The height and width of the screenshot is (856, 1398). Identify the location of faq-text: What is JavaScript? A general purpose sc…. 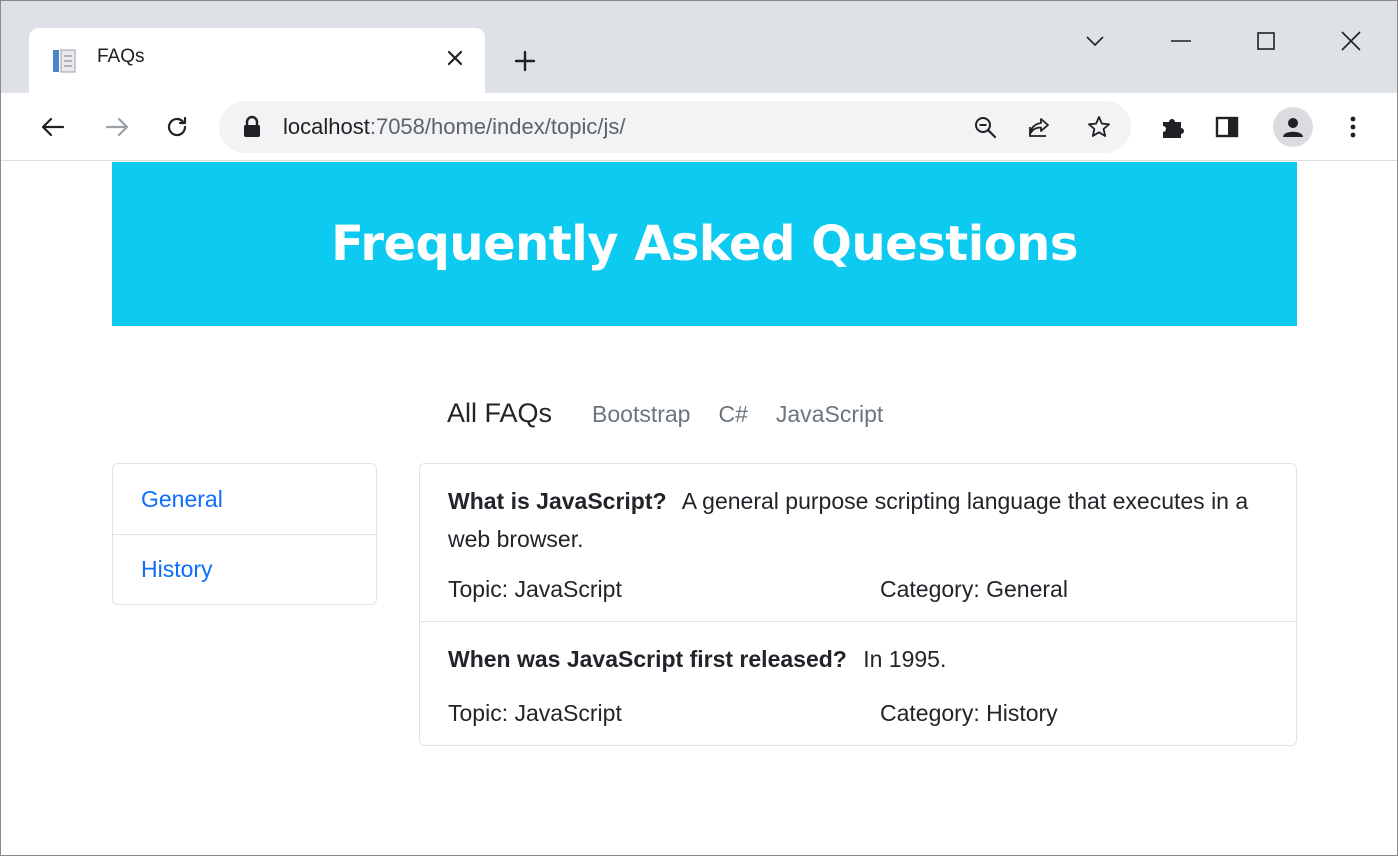
(858, 520).